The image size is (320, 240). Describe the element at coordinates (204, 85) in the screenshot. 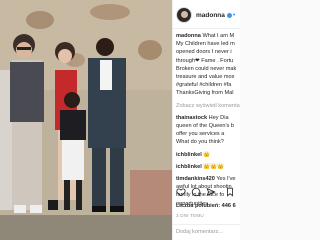

I see `caption-line: #grateful #children #fa` at that location.